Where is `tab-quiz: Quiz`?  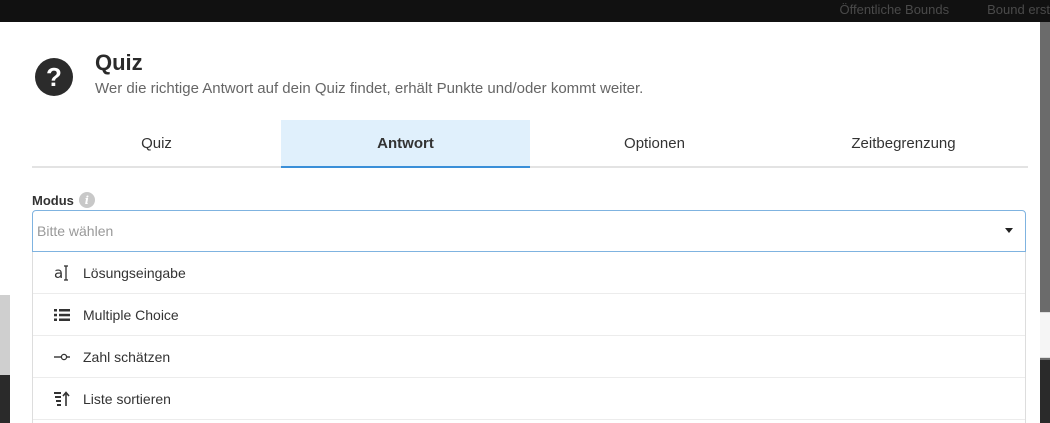
tab-quiz: Quiz is located at coordinates (156, 143).